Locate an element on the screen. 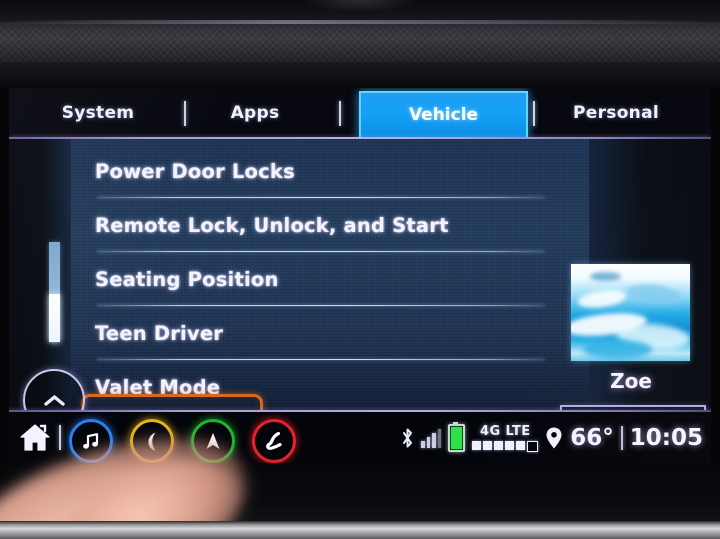 Image resolution: width=720 pixels, height=539 pixels. chevron-up-icon is located at coordinates (54, 400).